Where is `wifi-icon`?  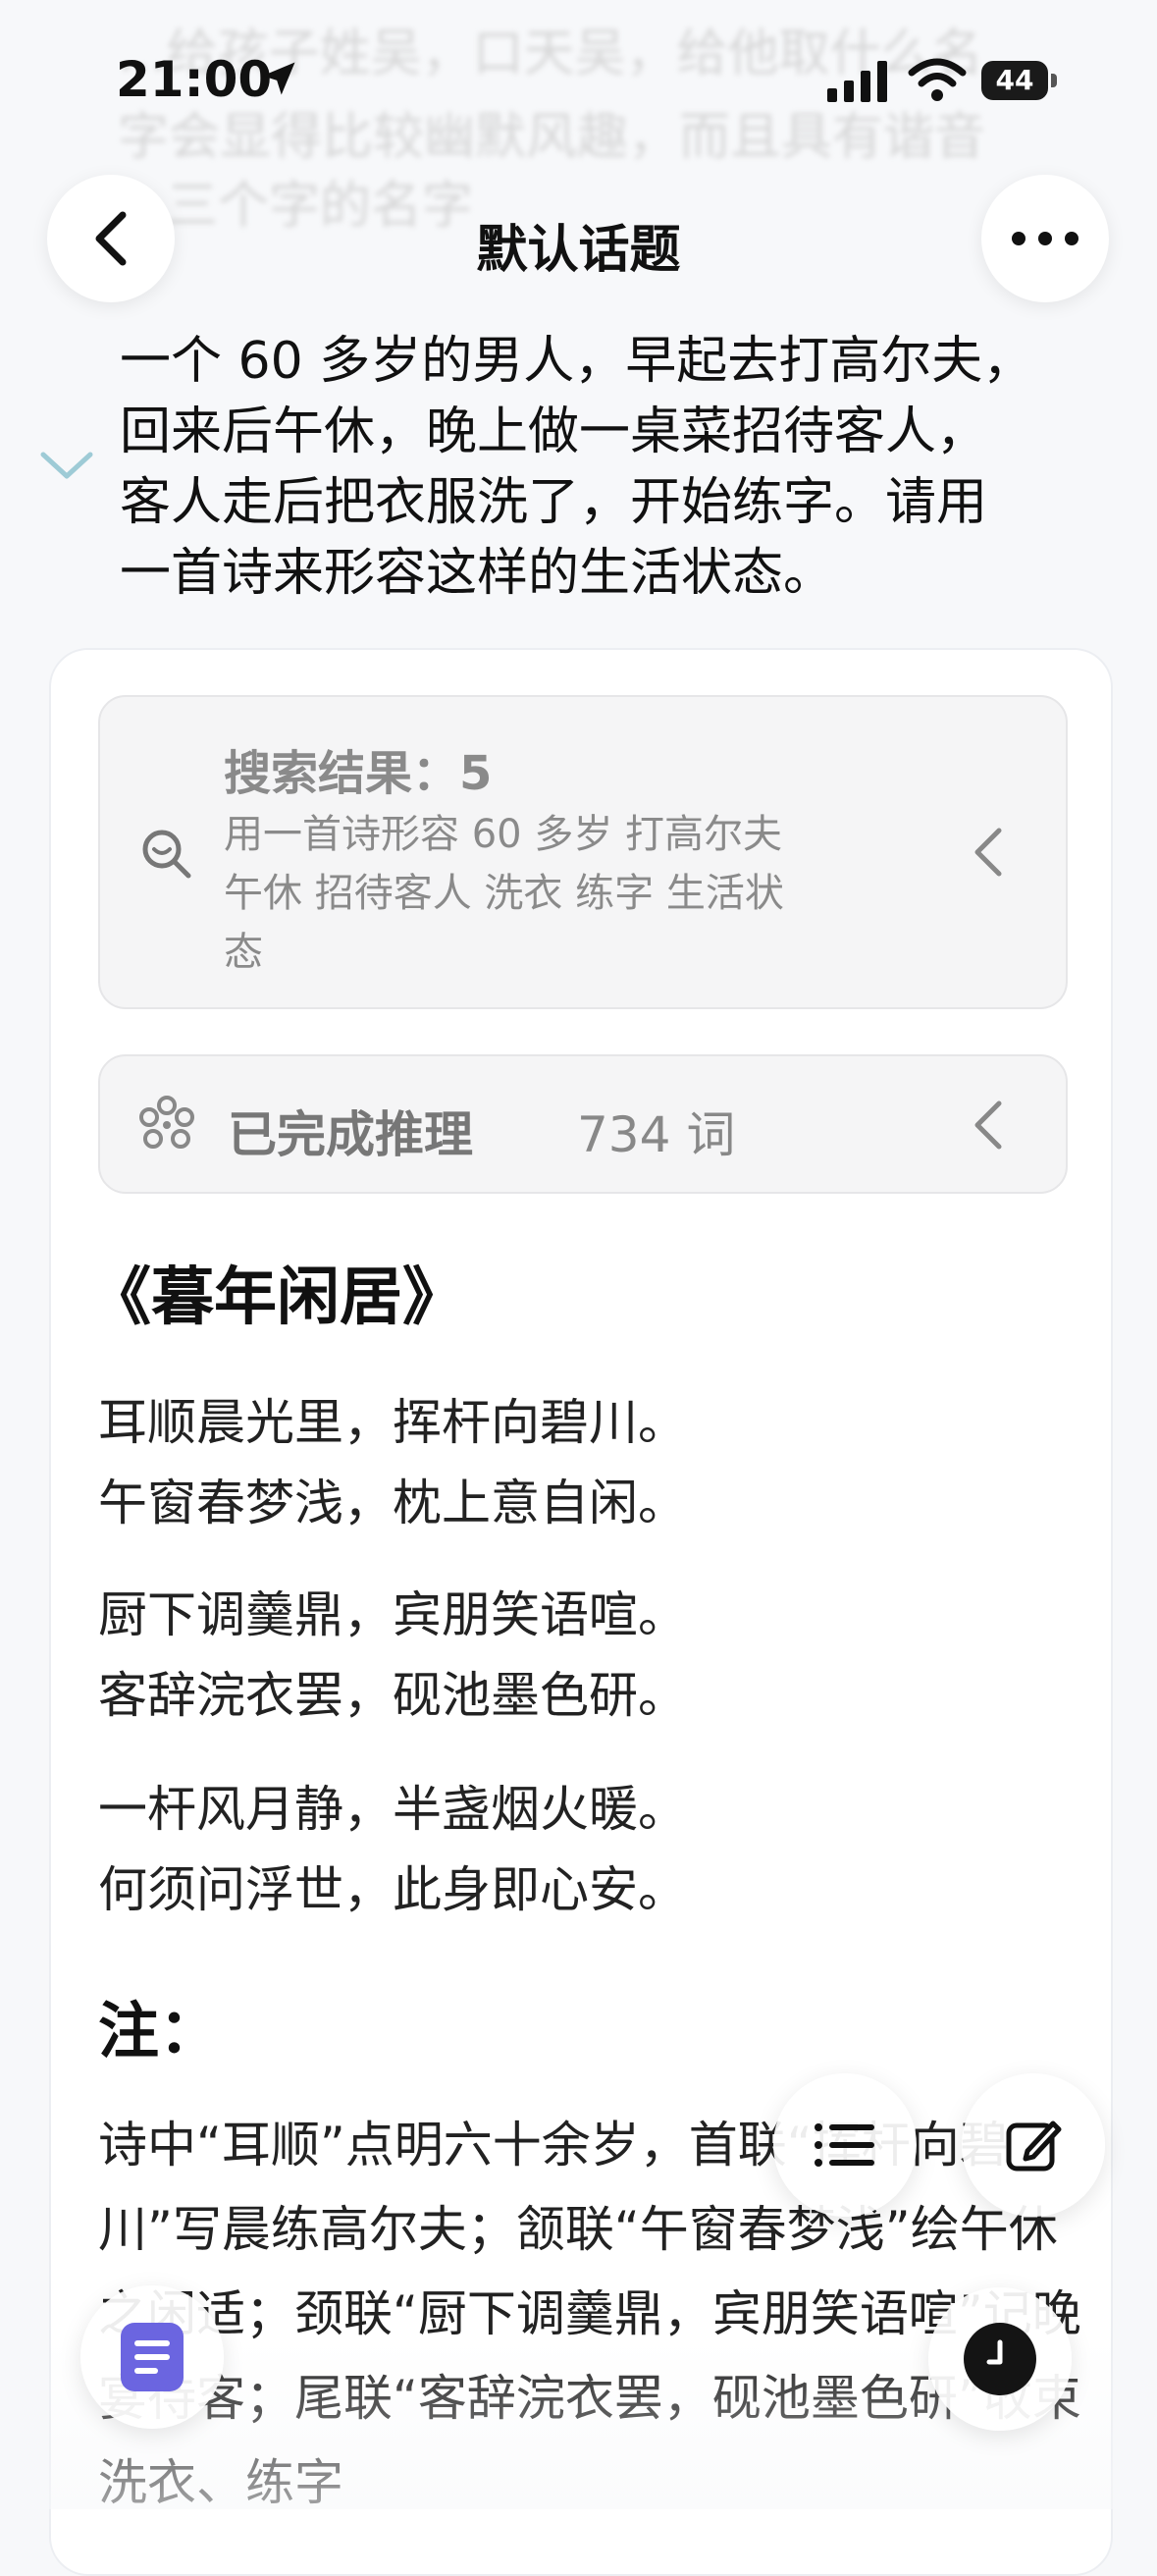 wifi-icon is located at coordinates (937, 79).